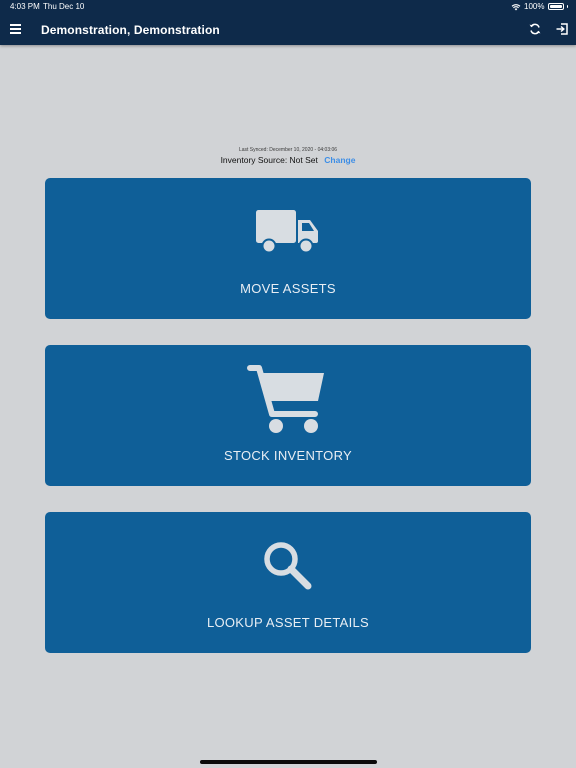  I want to click on cart-icon-wrap, so click(288, 400).